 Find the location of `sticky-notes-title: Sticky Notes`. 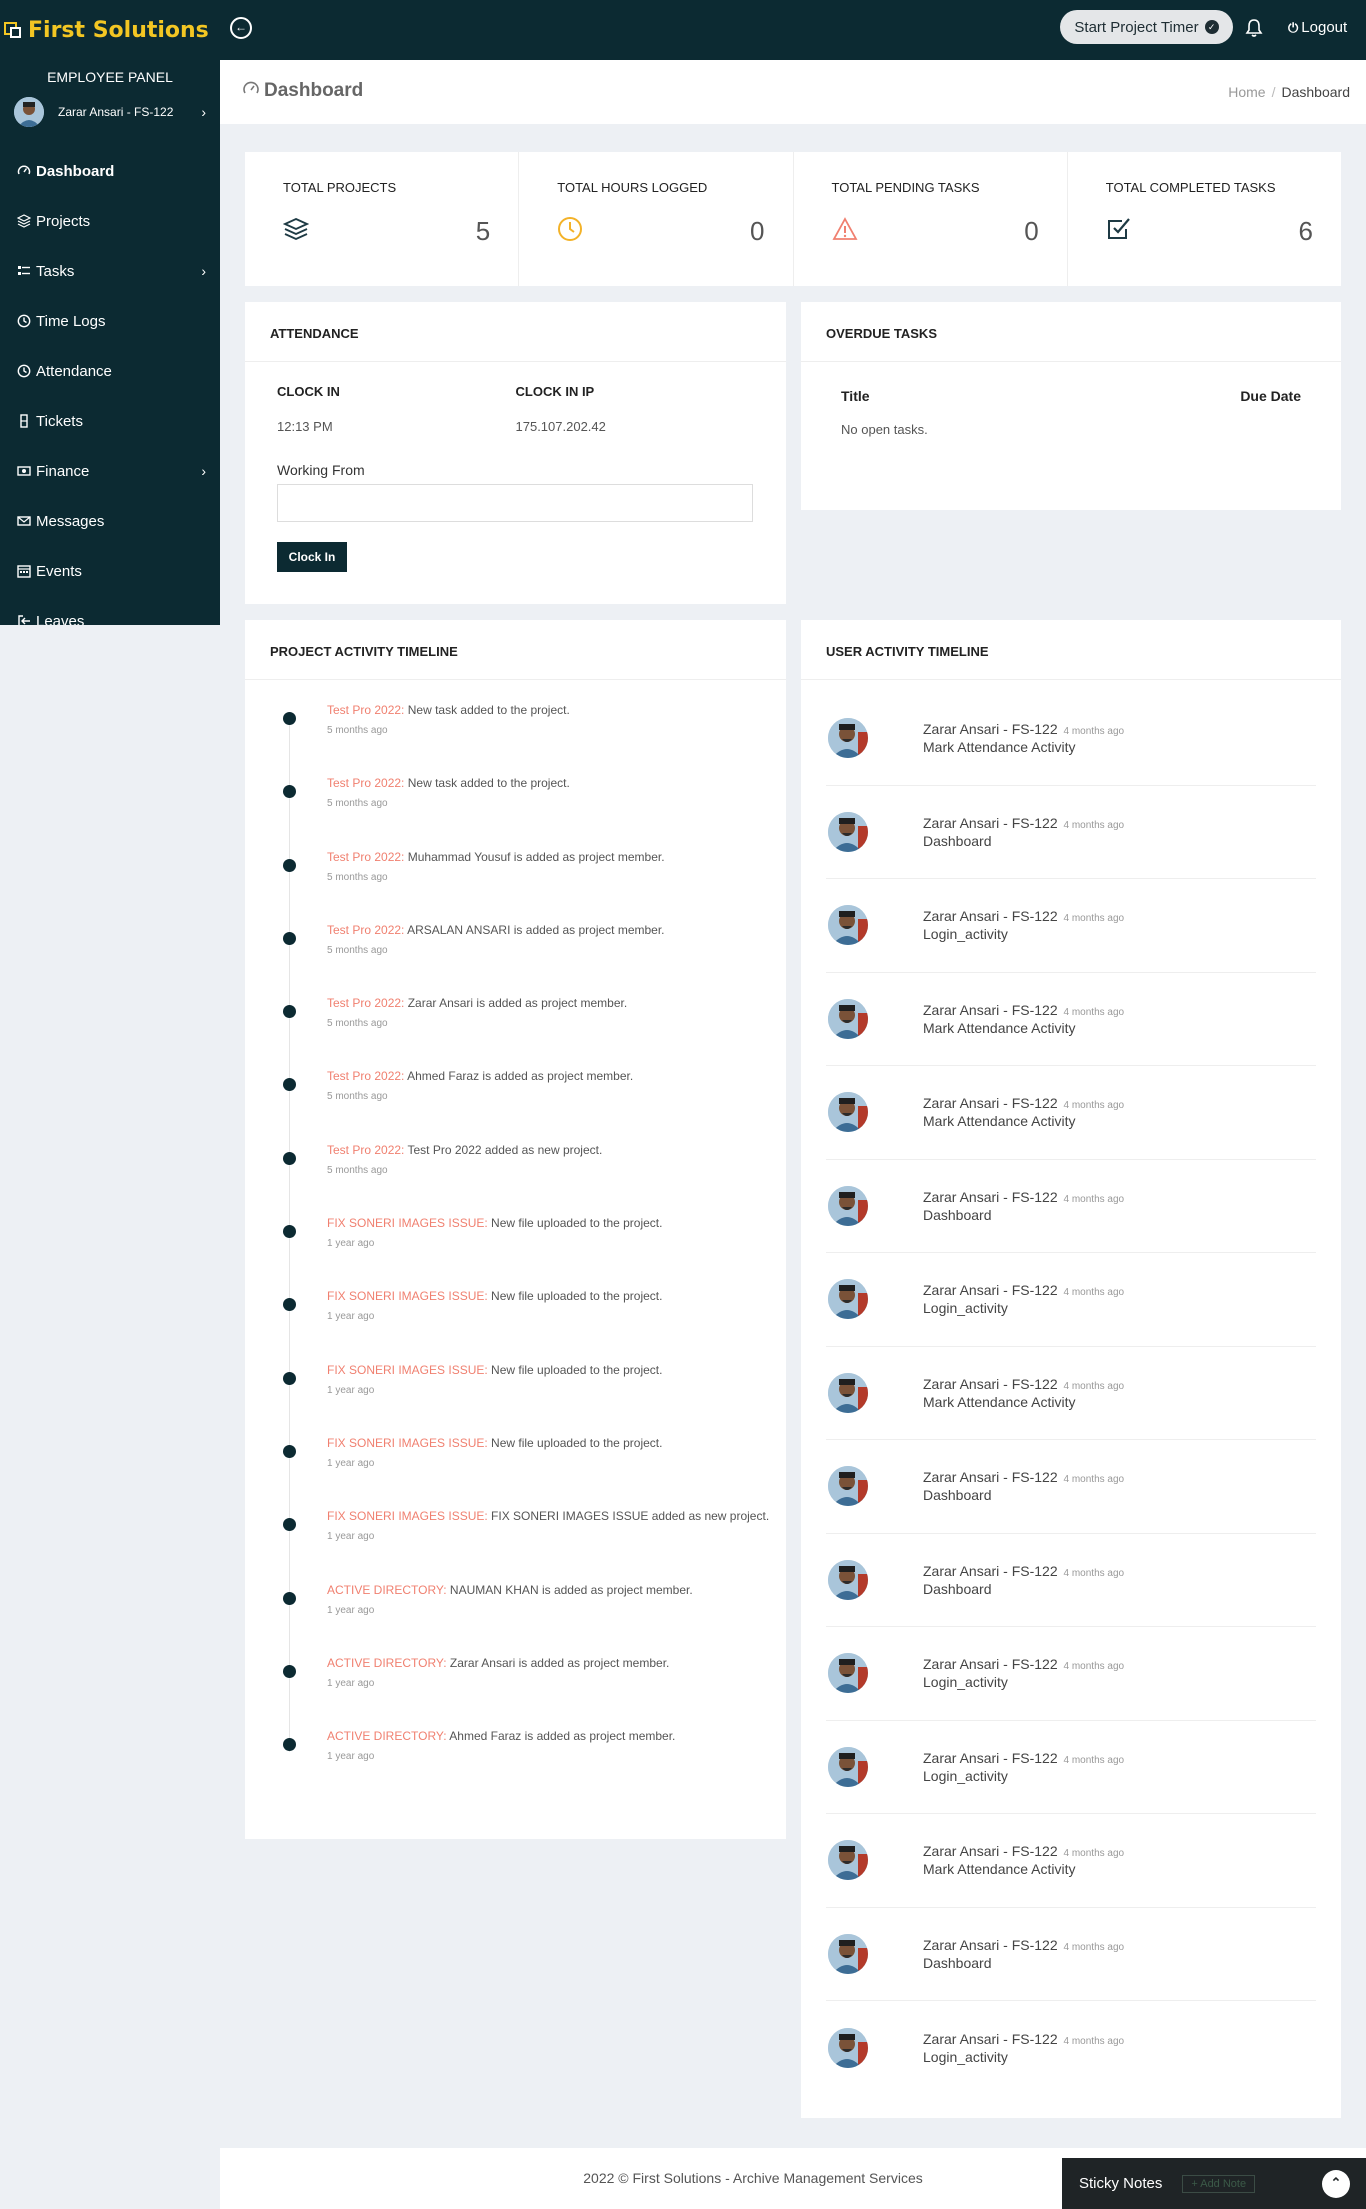

sticky-notes-title: Sticky Notes is located at coordinates (1121, 2183).